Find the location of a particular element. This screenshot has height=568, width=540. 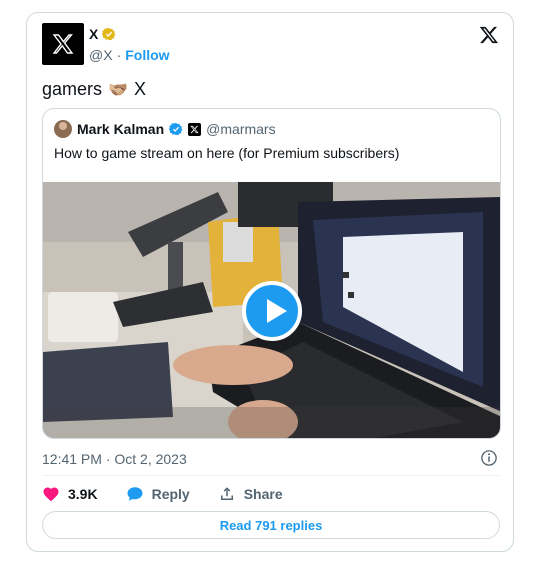

tweet-text-start: gamers is located at coordinates (72, 89).